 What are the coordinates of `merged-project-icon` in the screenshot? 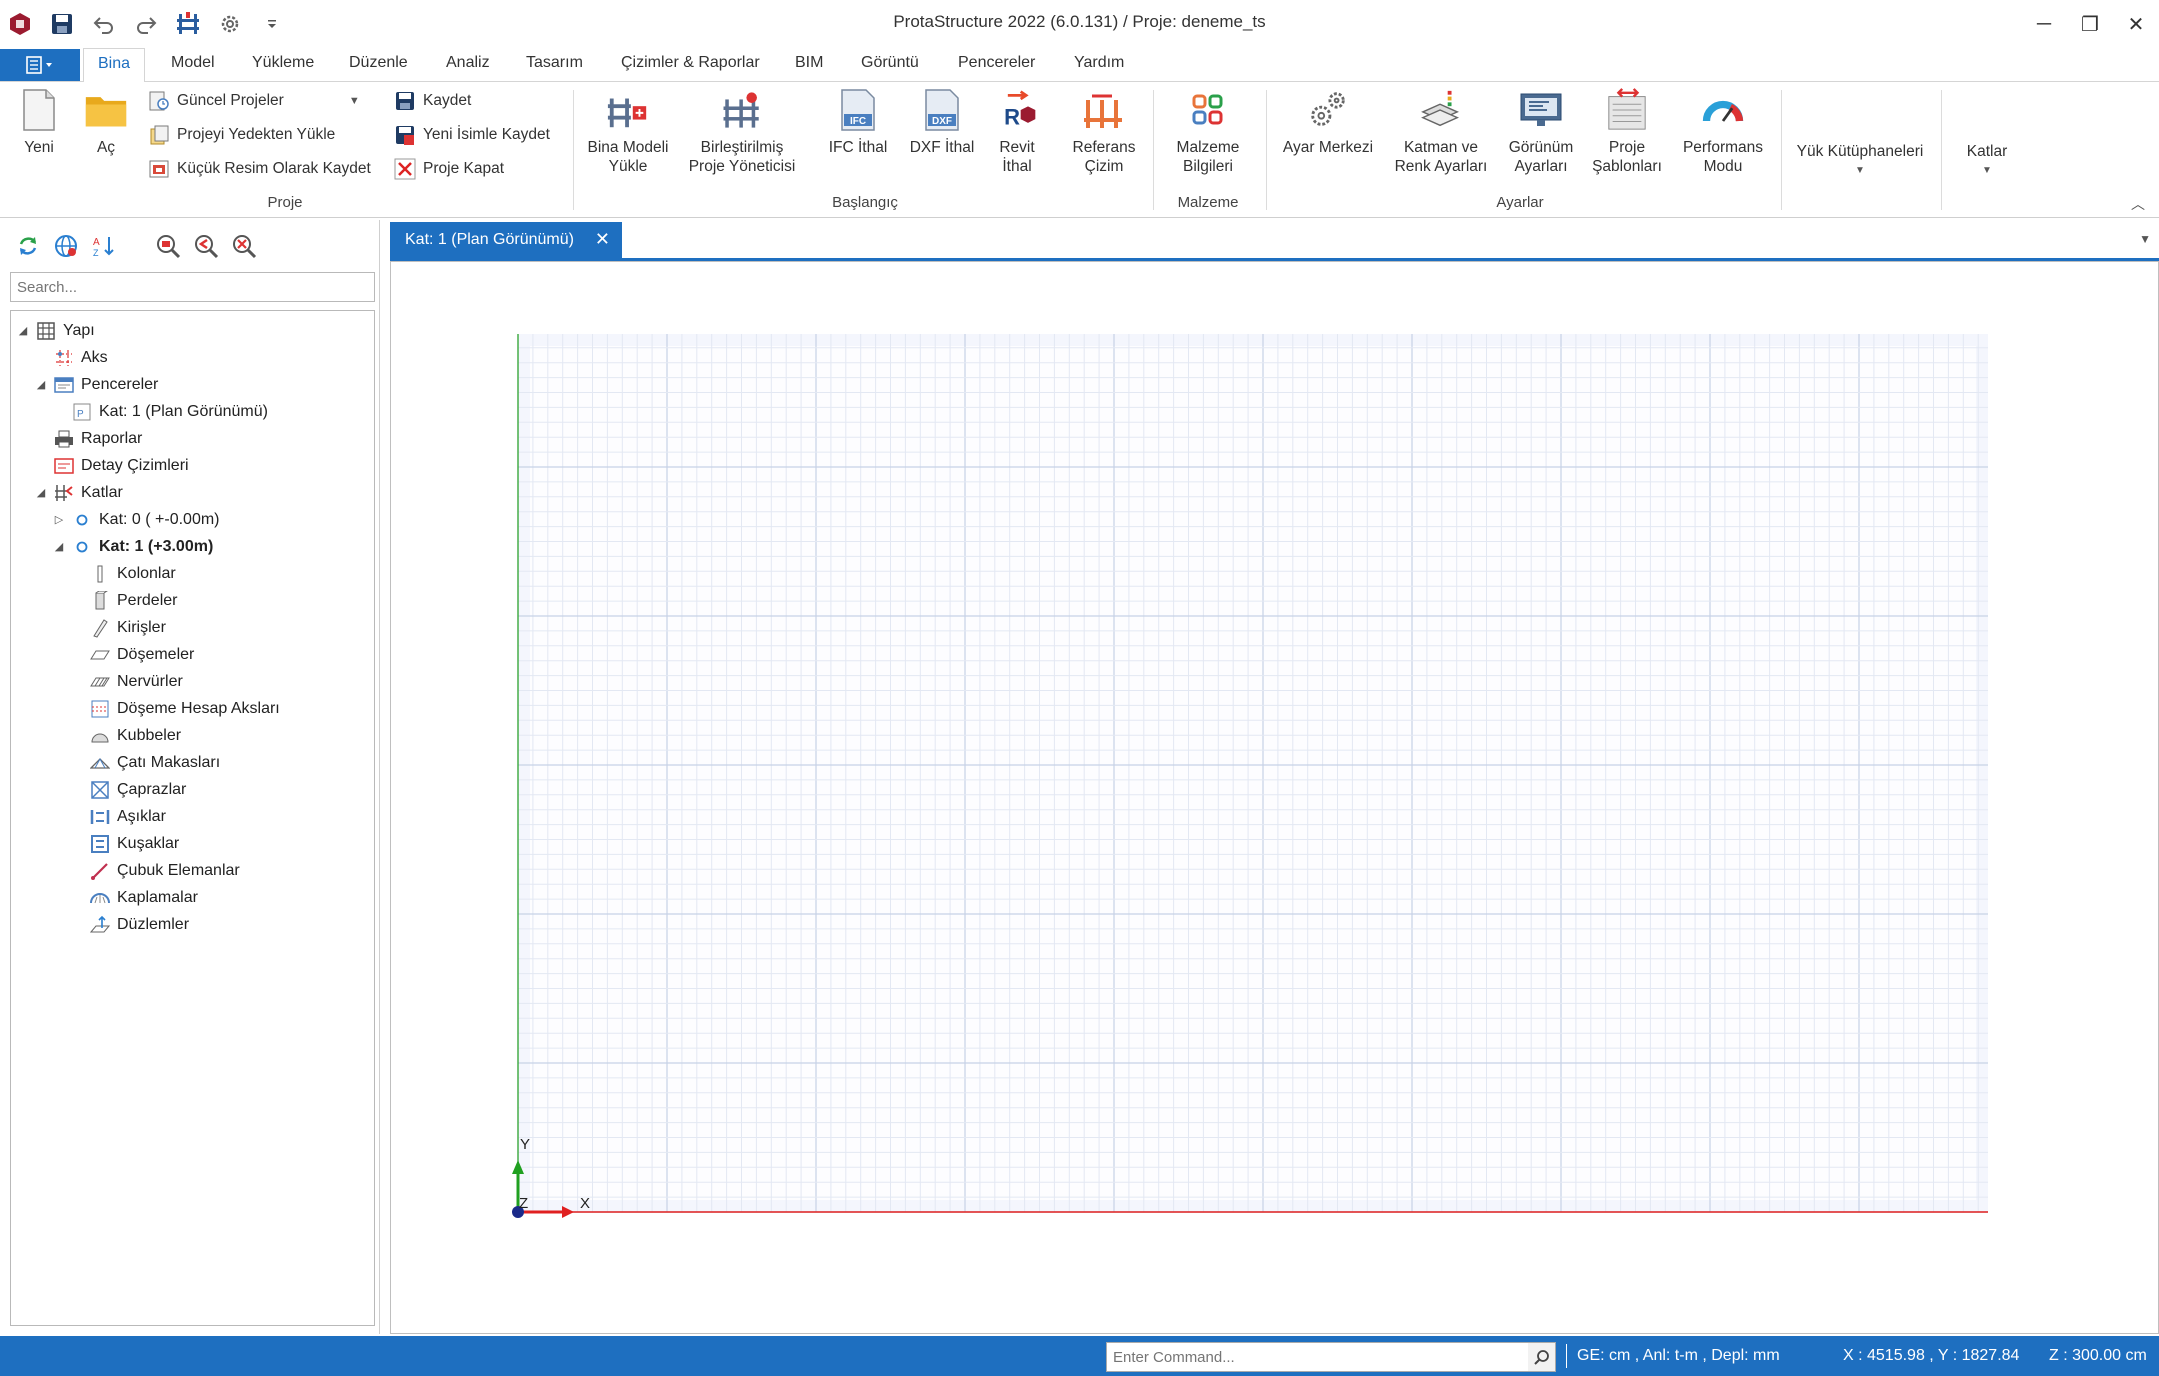 It's located at (742, 110).